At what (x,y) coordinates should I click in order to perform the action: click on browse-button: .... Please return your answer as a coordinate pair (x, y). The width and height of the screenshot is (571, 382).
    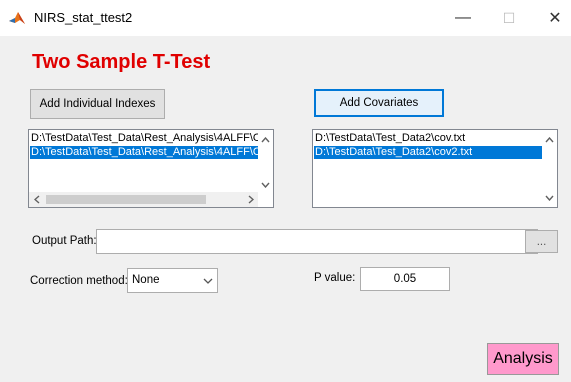
    Looking at the image, I should click on (541, 241).